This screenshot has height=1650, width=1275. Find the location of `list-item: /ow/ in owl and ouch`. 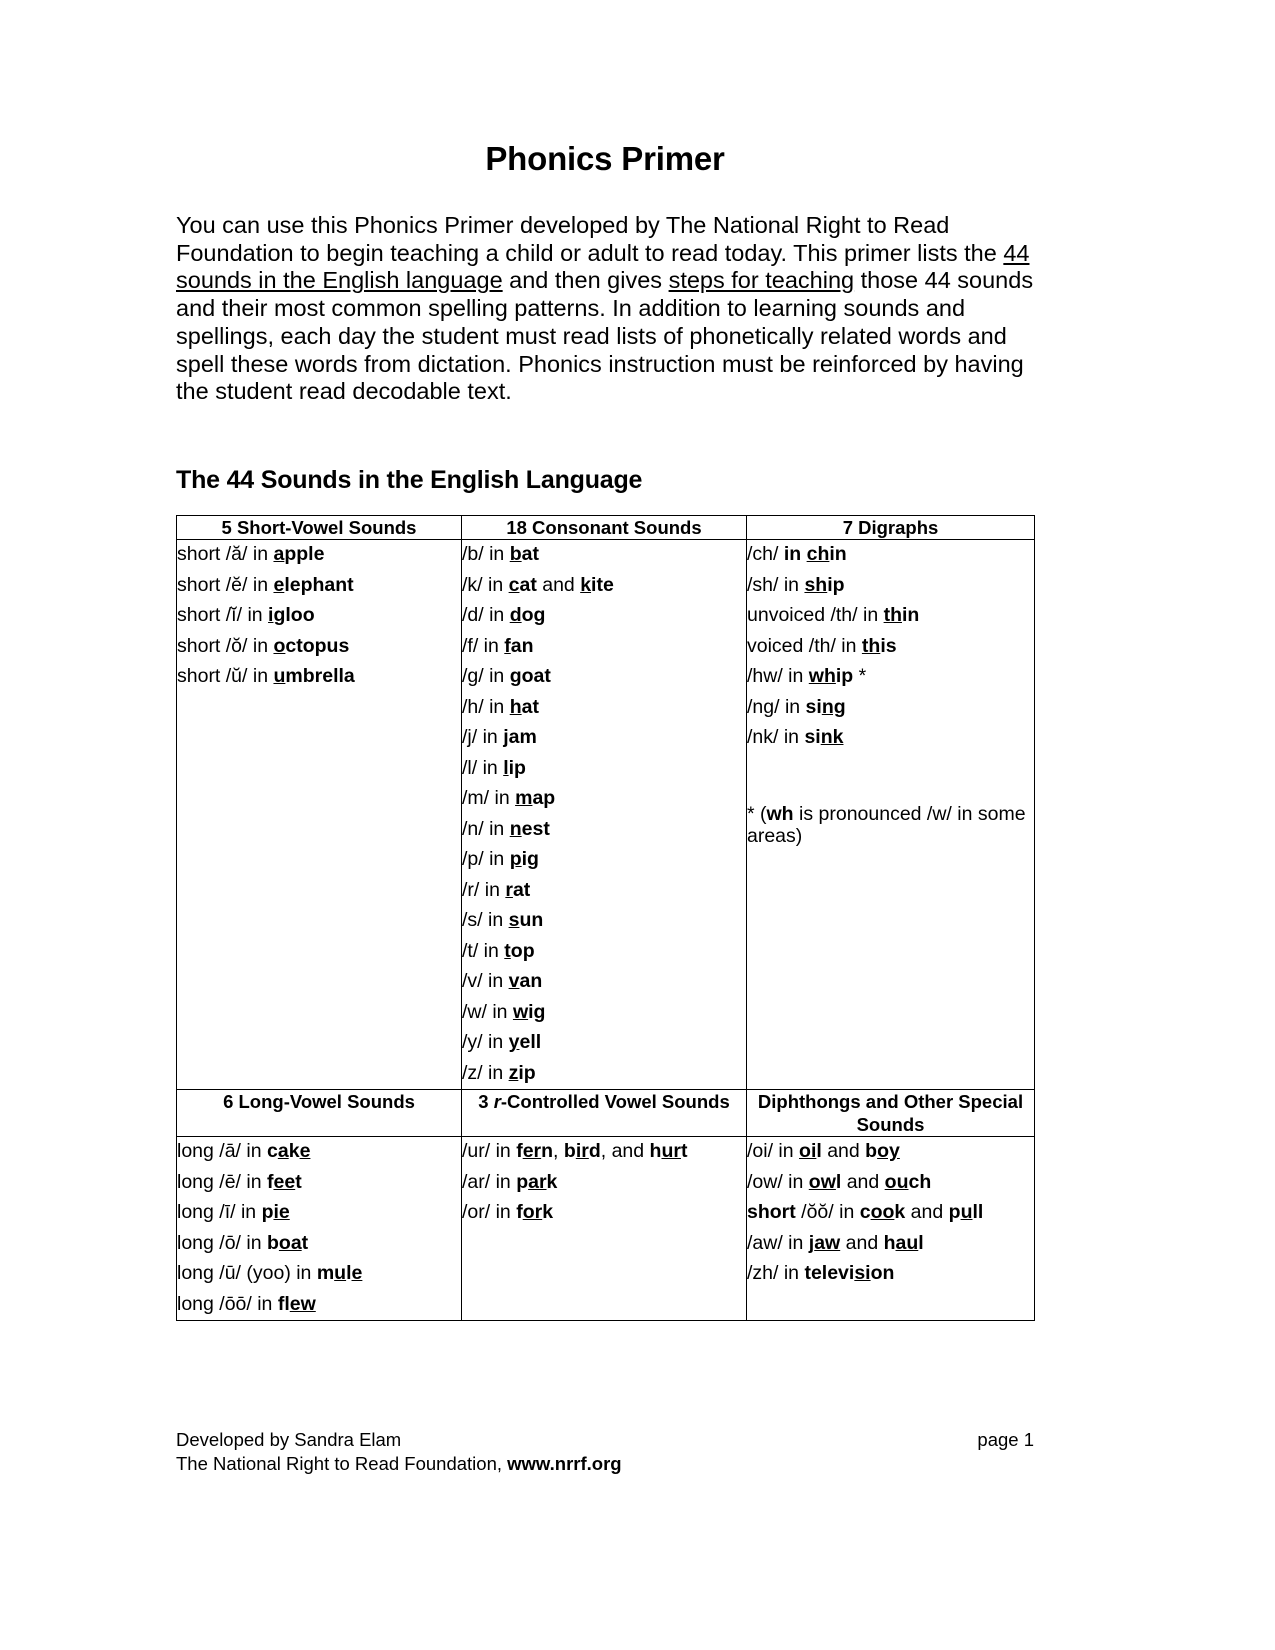

list-item: /ow/ in owl and ouch is located at coordinates (839, 1181).